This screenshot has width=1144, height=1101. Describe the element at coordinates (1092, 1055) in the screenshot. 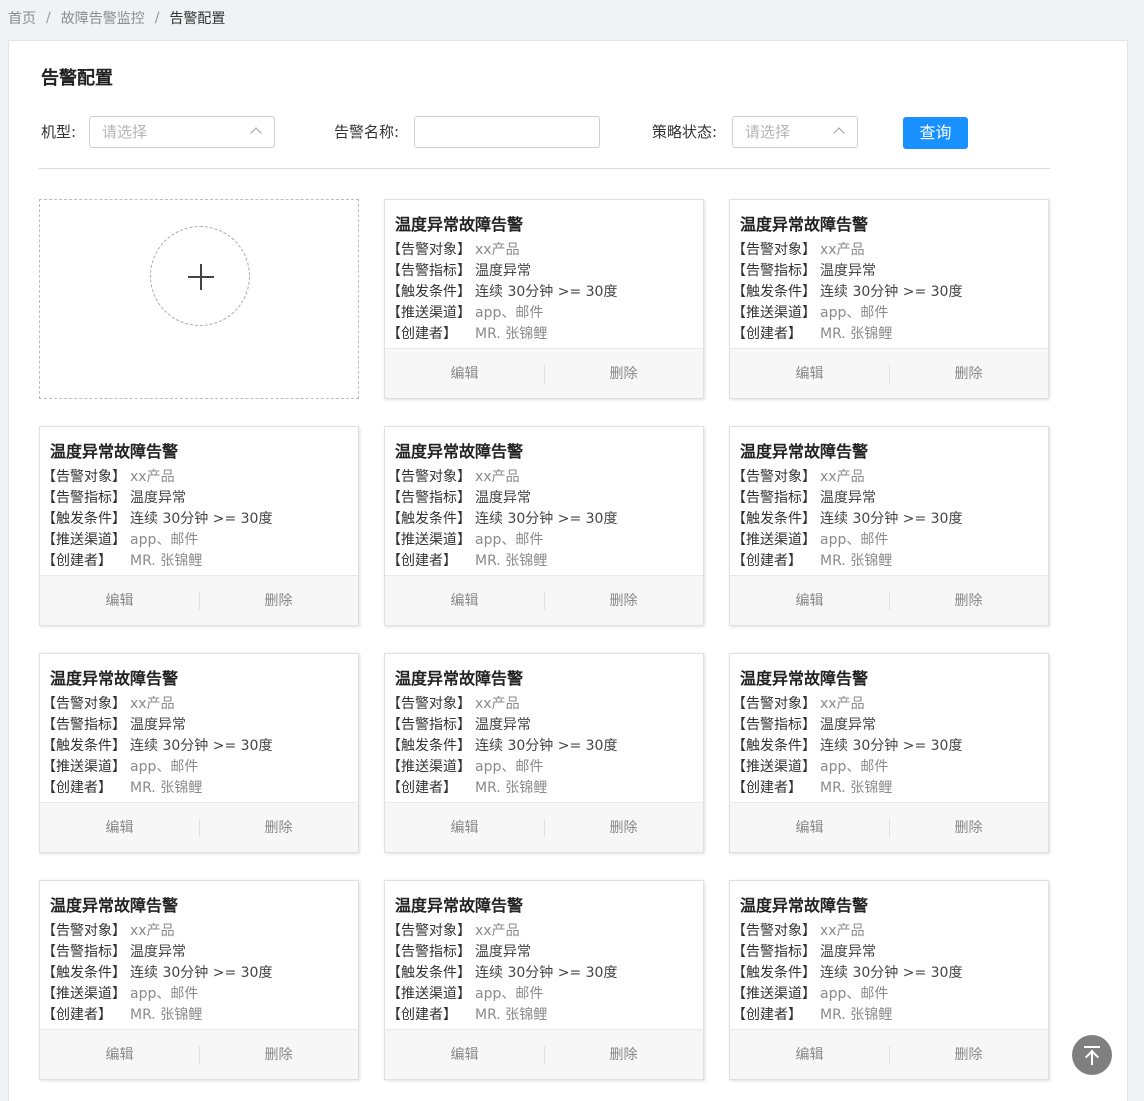

I see `back-to-top-button` at that location.